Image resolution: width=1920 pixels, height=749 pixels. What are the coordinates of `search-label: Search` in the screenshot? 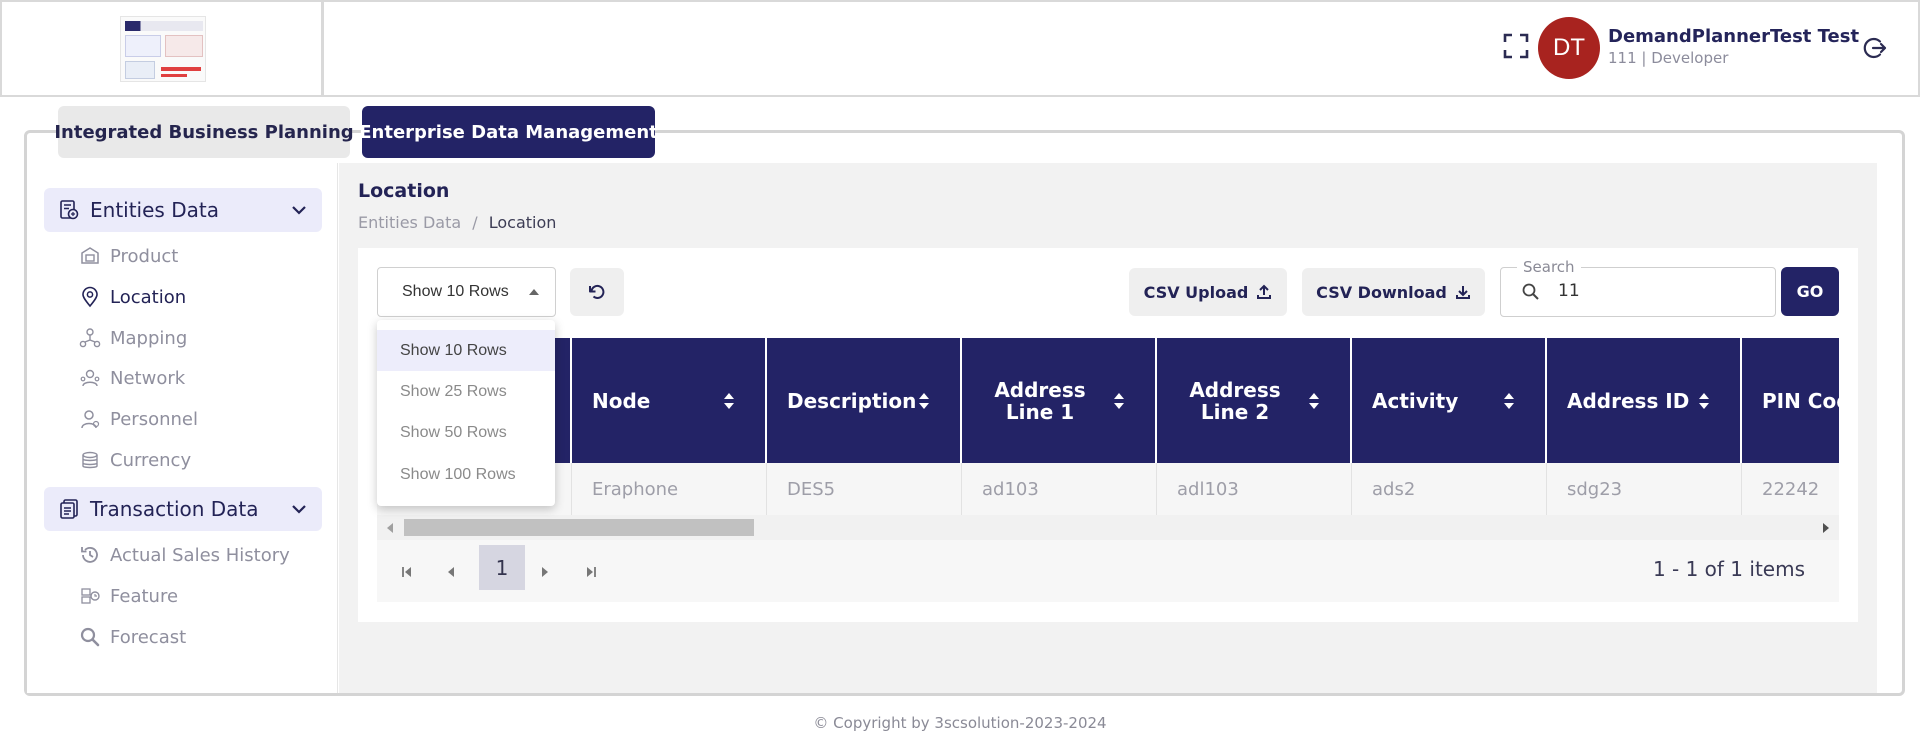 It's located at (1549, 267).